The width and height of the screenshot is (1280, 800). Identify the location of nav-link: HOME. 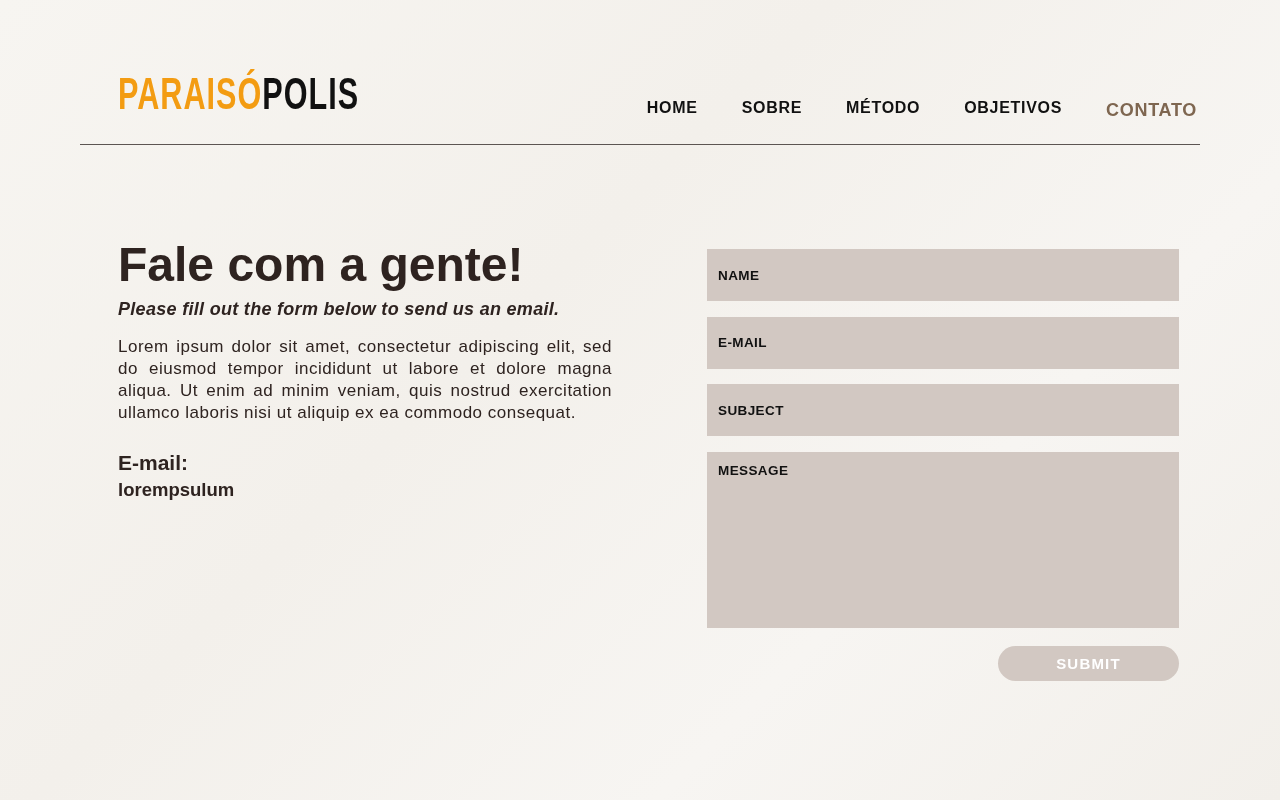
(672, 108).